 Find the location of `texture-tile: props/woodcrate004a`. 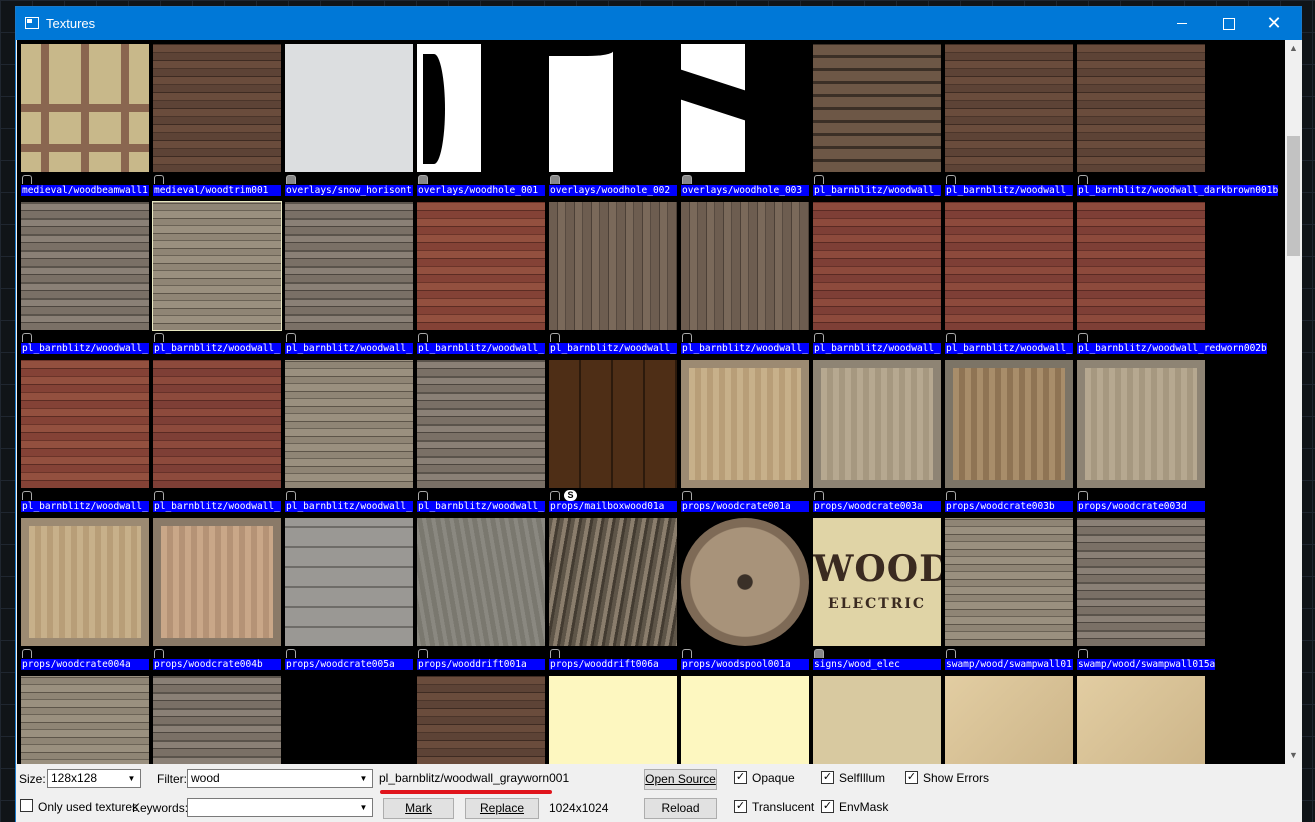

texture-tile: props/woodcrate004a is located at coordinates (84, 593).